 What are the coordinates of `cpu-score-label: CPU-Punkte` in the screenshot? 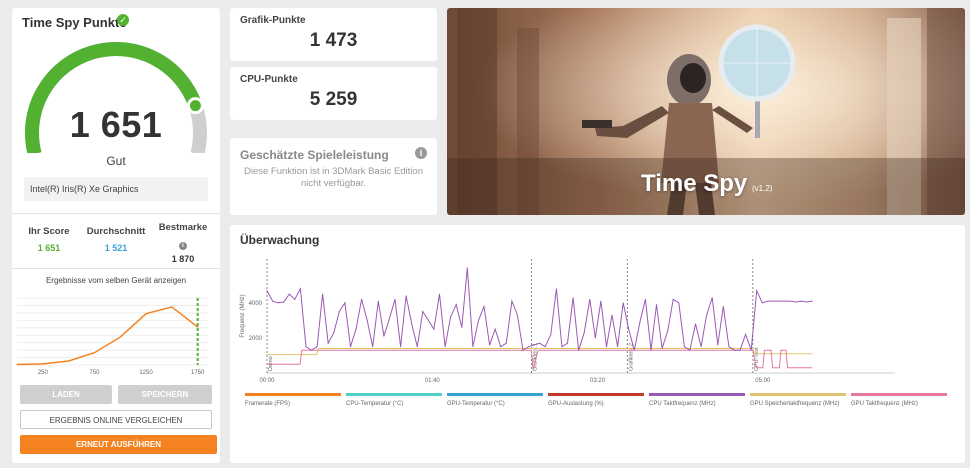 It's located at (269, 79).